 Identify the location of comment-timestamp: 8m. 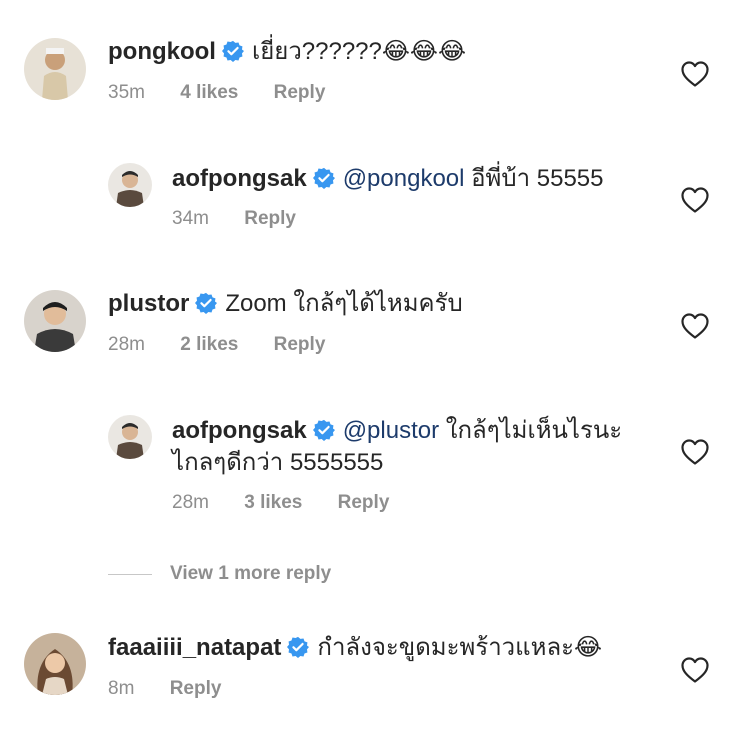
(121, 688).